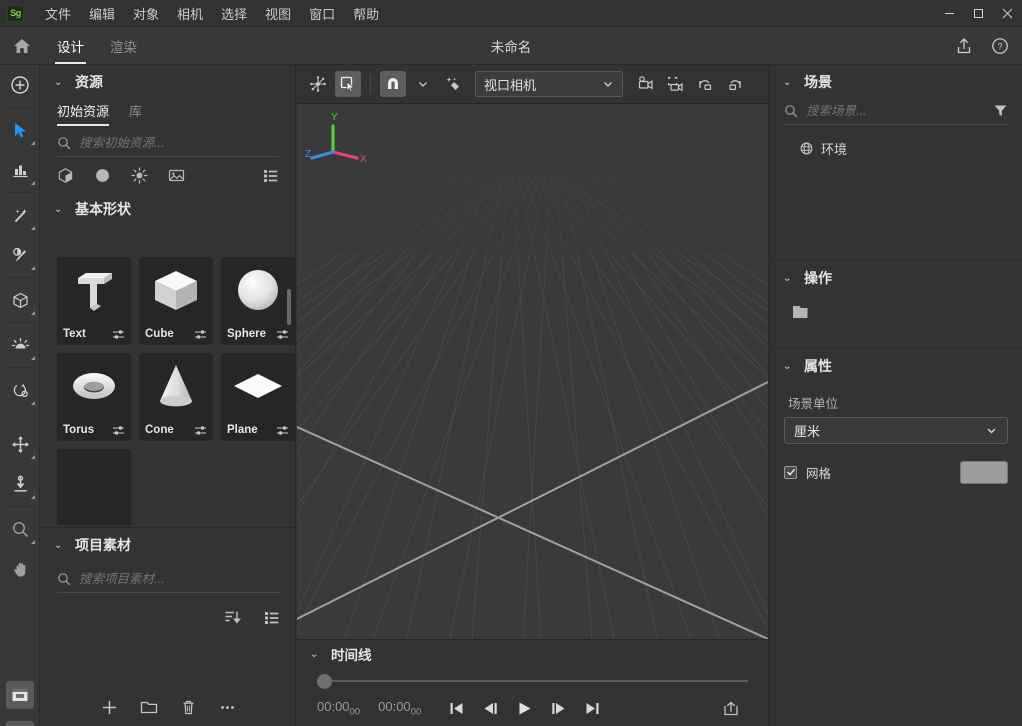 This screenshot has width=1022, height=726. Describe the element at coordinates (234, 13) in the screenshot. I see `menu-select: 选择` at that location.